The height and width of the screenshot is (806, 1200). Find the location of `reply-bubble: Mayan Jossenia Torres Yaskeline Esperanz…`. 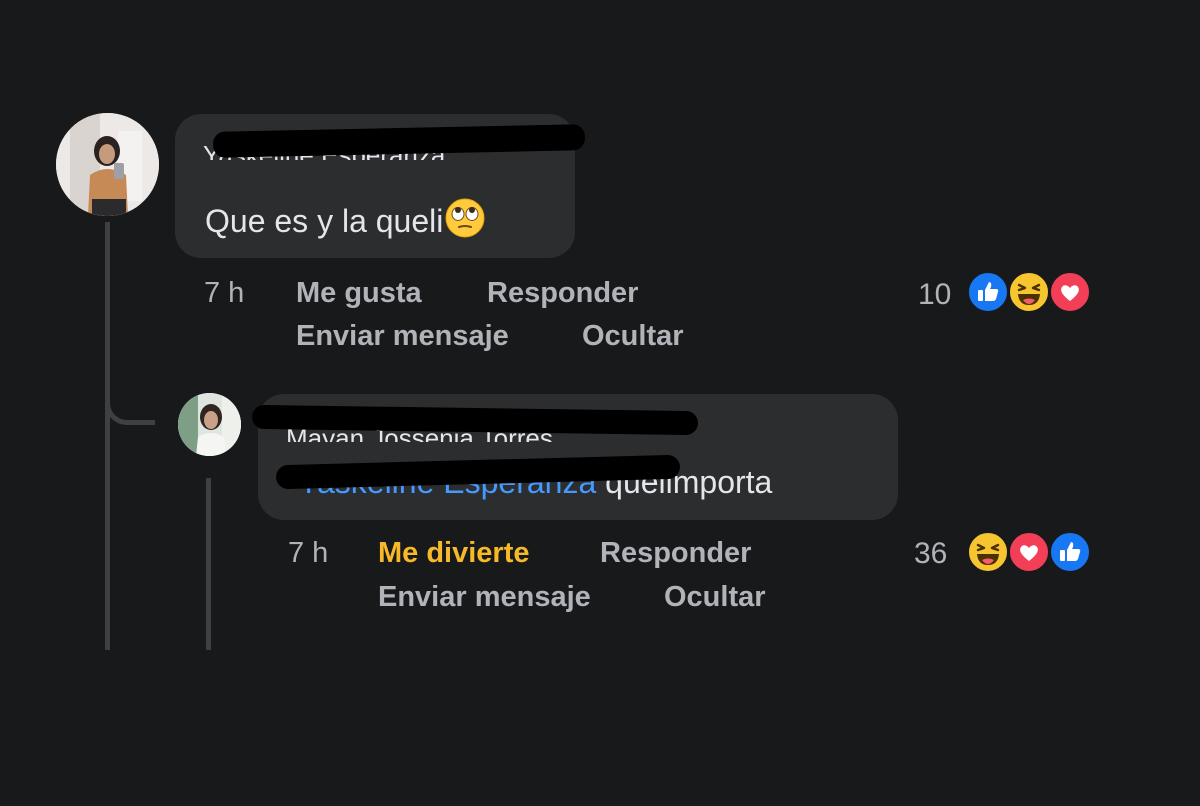

reply-bubble: Mayan Jossenia Torres Yaskeline Esperanz… is located at coordinates (574, 457).